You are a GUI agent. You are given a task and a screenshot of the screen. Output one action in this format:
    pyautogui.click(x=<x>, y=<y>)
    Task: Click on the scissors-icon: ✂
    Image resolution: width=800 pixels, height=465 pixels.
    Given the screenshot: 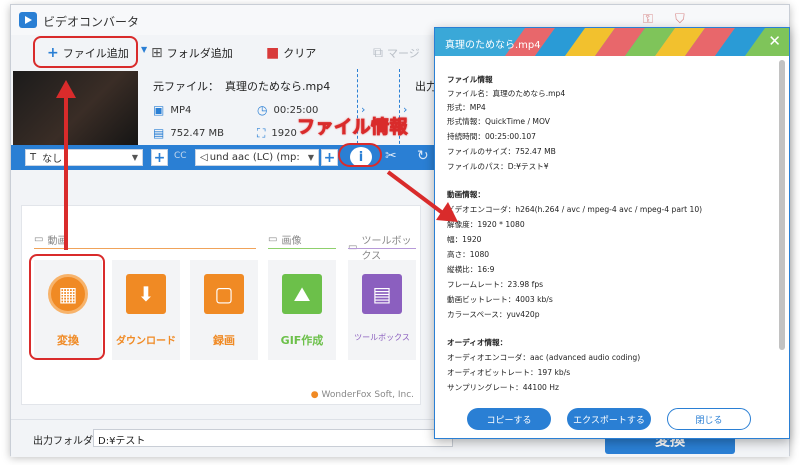 What is the action you would take?
    pyautogui.click(x=391, y=156)
    